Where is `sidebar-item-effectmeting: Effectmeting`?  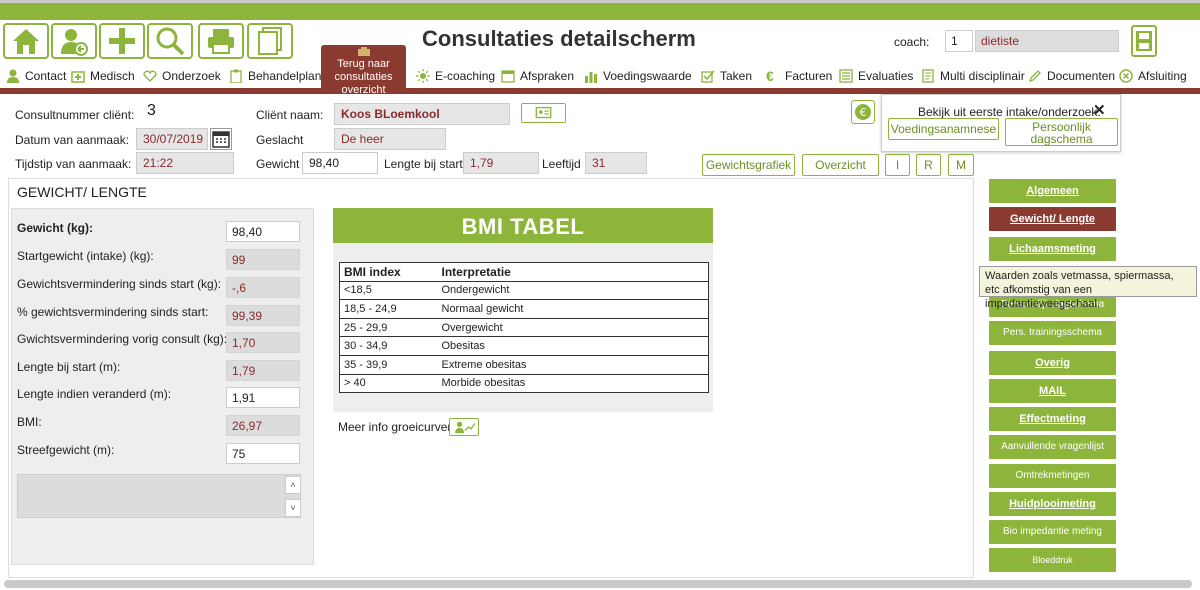
sidebar-item-effectmeting: Effectmeting is located at coordinates (1052, 419).